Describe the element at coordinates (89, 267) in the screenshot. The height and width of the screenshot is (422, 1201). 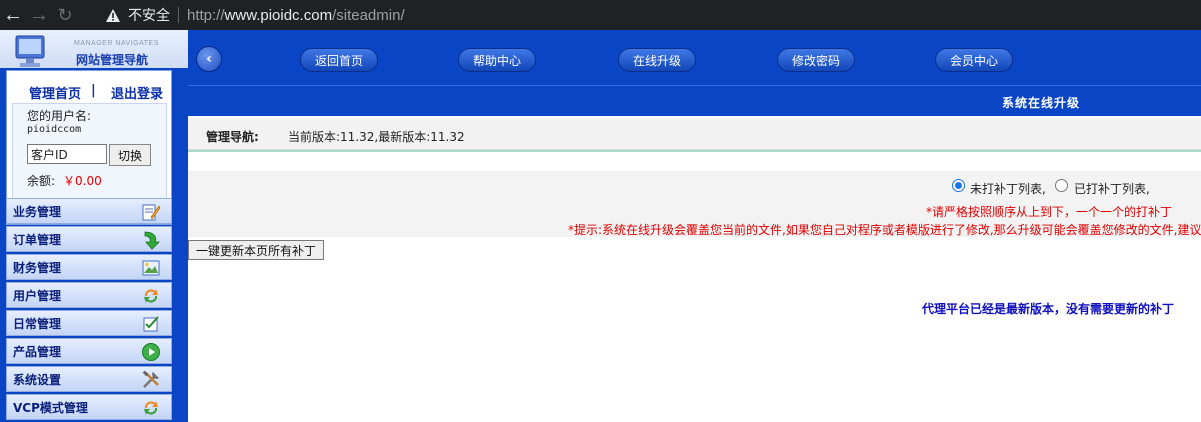
I see `menu-item-finance: 财务管理` at that location.